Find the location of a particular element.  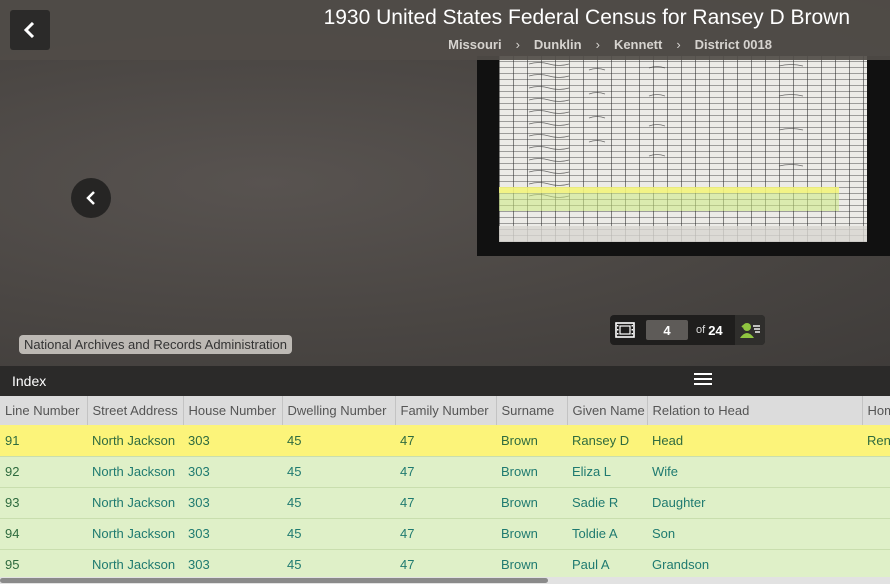

previous-image-button is located at coordinates (91, 198).